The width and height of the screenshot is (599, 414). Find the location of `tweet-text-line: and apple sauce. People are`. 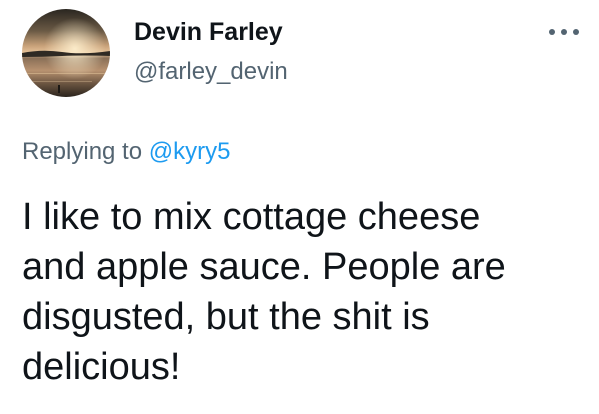

tweet-text-line: and apple sauce. People are is located at coordinates (264, 267).